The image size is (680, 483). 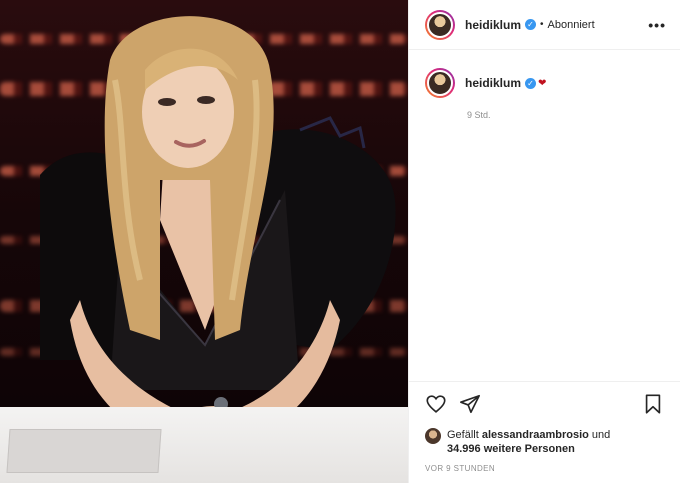 I want to click on likes-others: 34.996 weitere Personen, so click(x=511, y=449).